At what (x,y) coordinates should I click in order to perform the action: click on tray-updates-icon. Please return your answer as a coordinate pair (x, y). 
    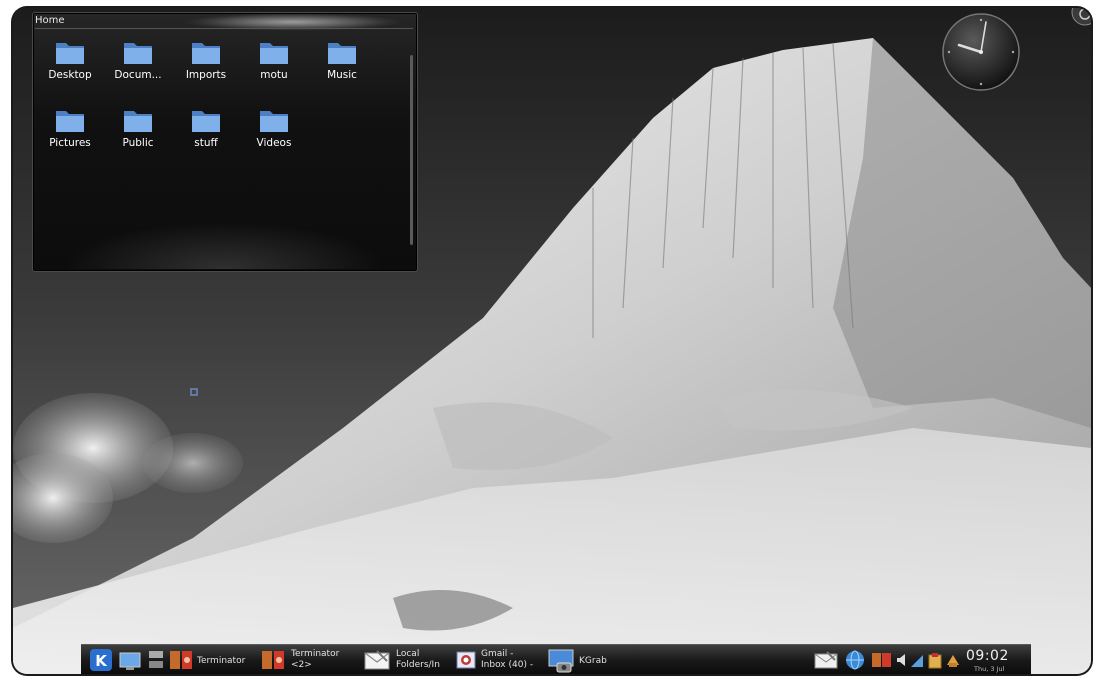
    Looking at the image, I should click on (953, 660).